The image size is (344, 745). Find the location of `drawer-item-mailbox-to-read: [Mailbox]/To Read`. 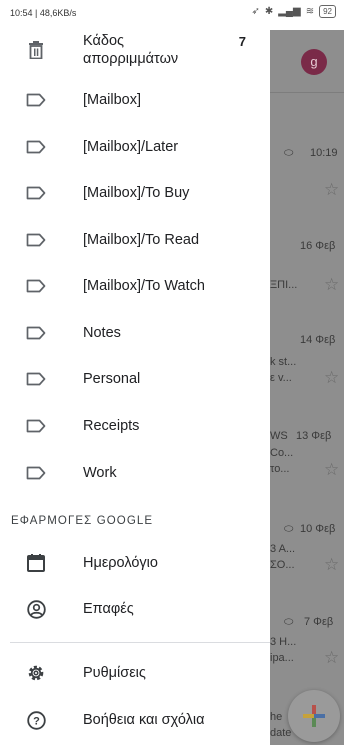

drawer-item-mailbox-to-read: [Mailbox]/To Read is located at coordinates (135, 240).